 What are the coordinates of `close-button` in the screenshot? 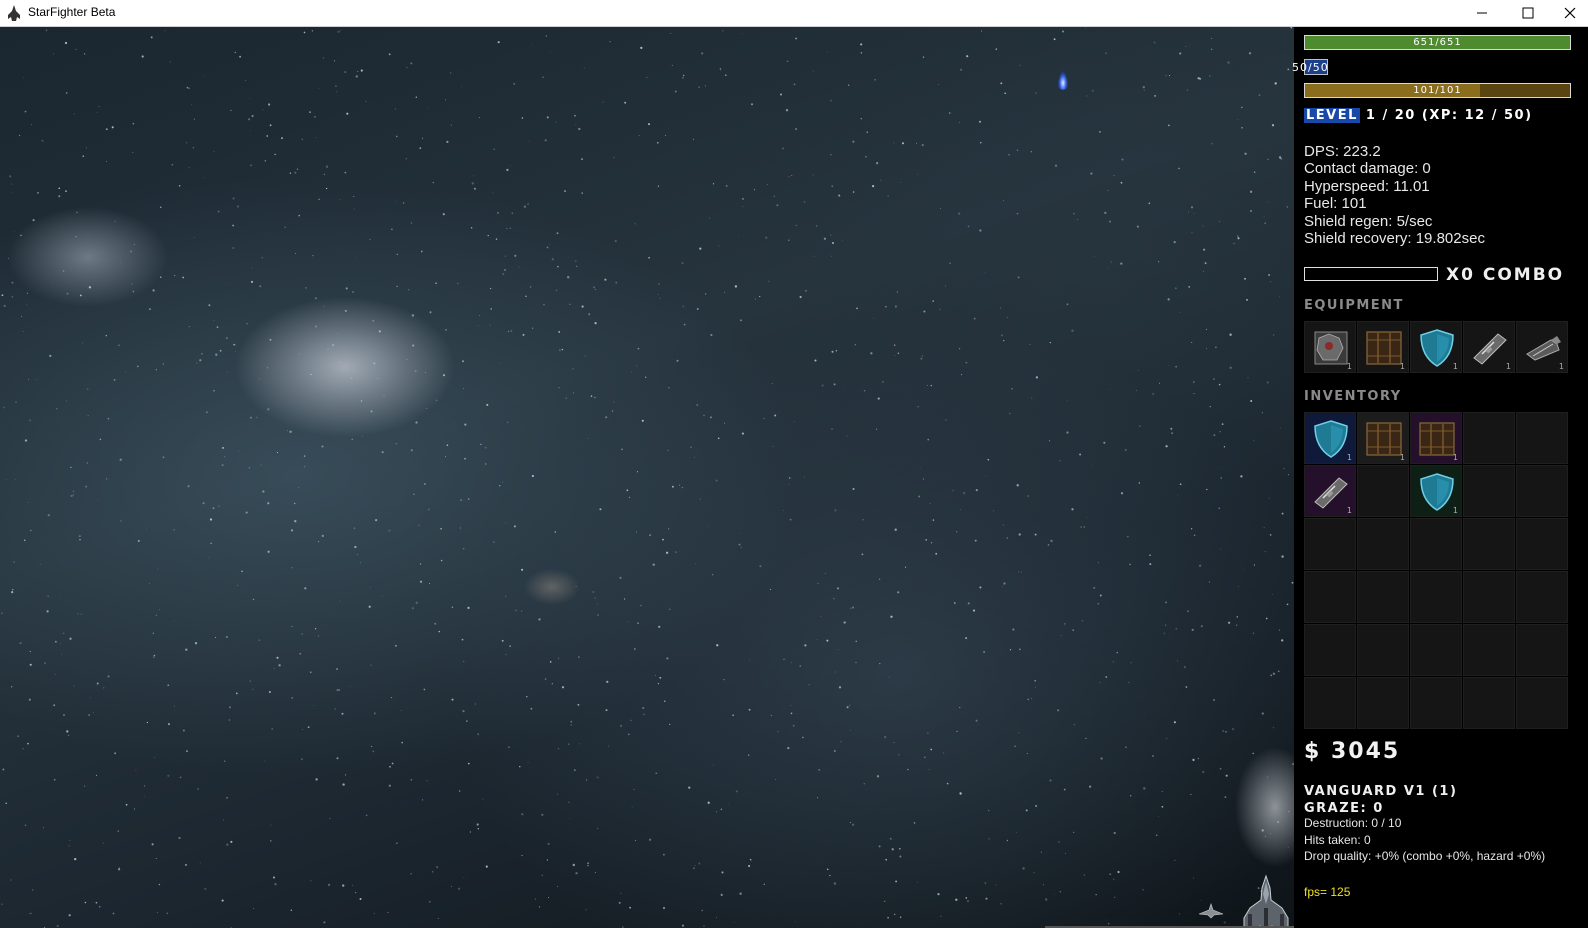 It's located at (1570, 13).